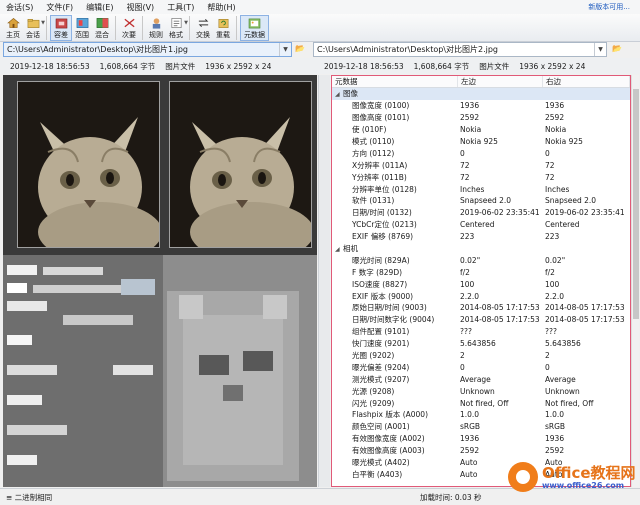 The image size is (640, 505). What do you see at coordinates (300, 48) in the screenshot?
I see `left-browse-folder-icon: 📂` at bounding box center [300, 48].